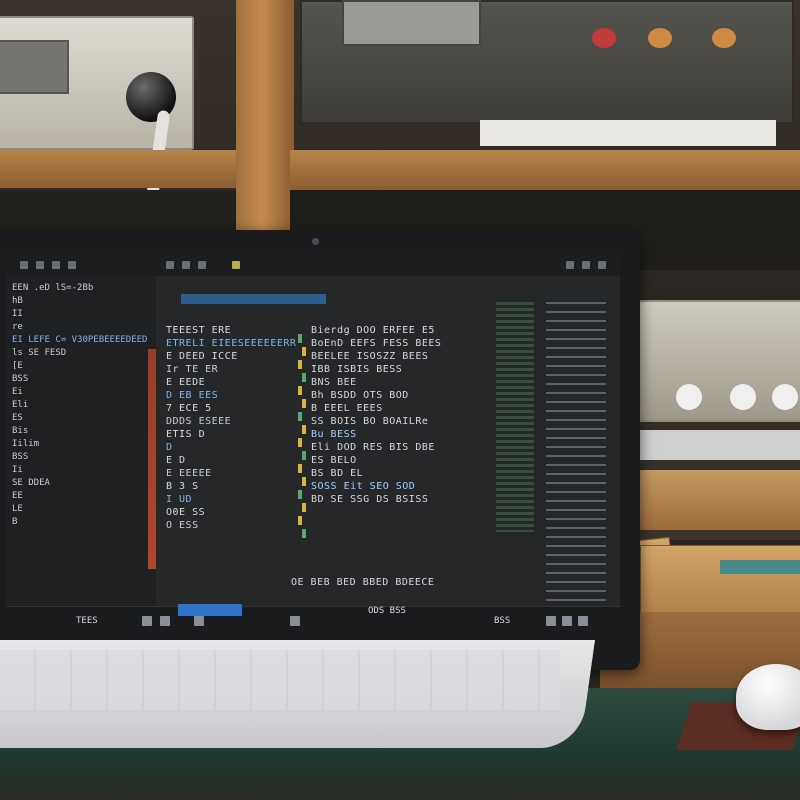 The height and width of the screenshot is (800, 800). I want to click on instrument-panel, so click(411, 23).